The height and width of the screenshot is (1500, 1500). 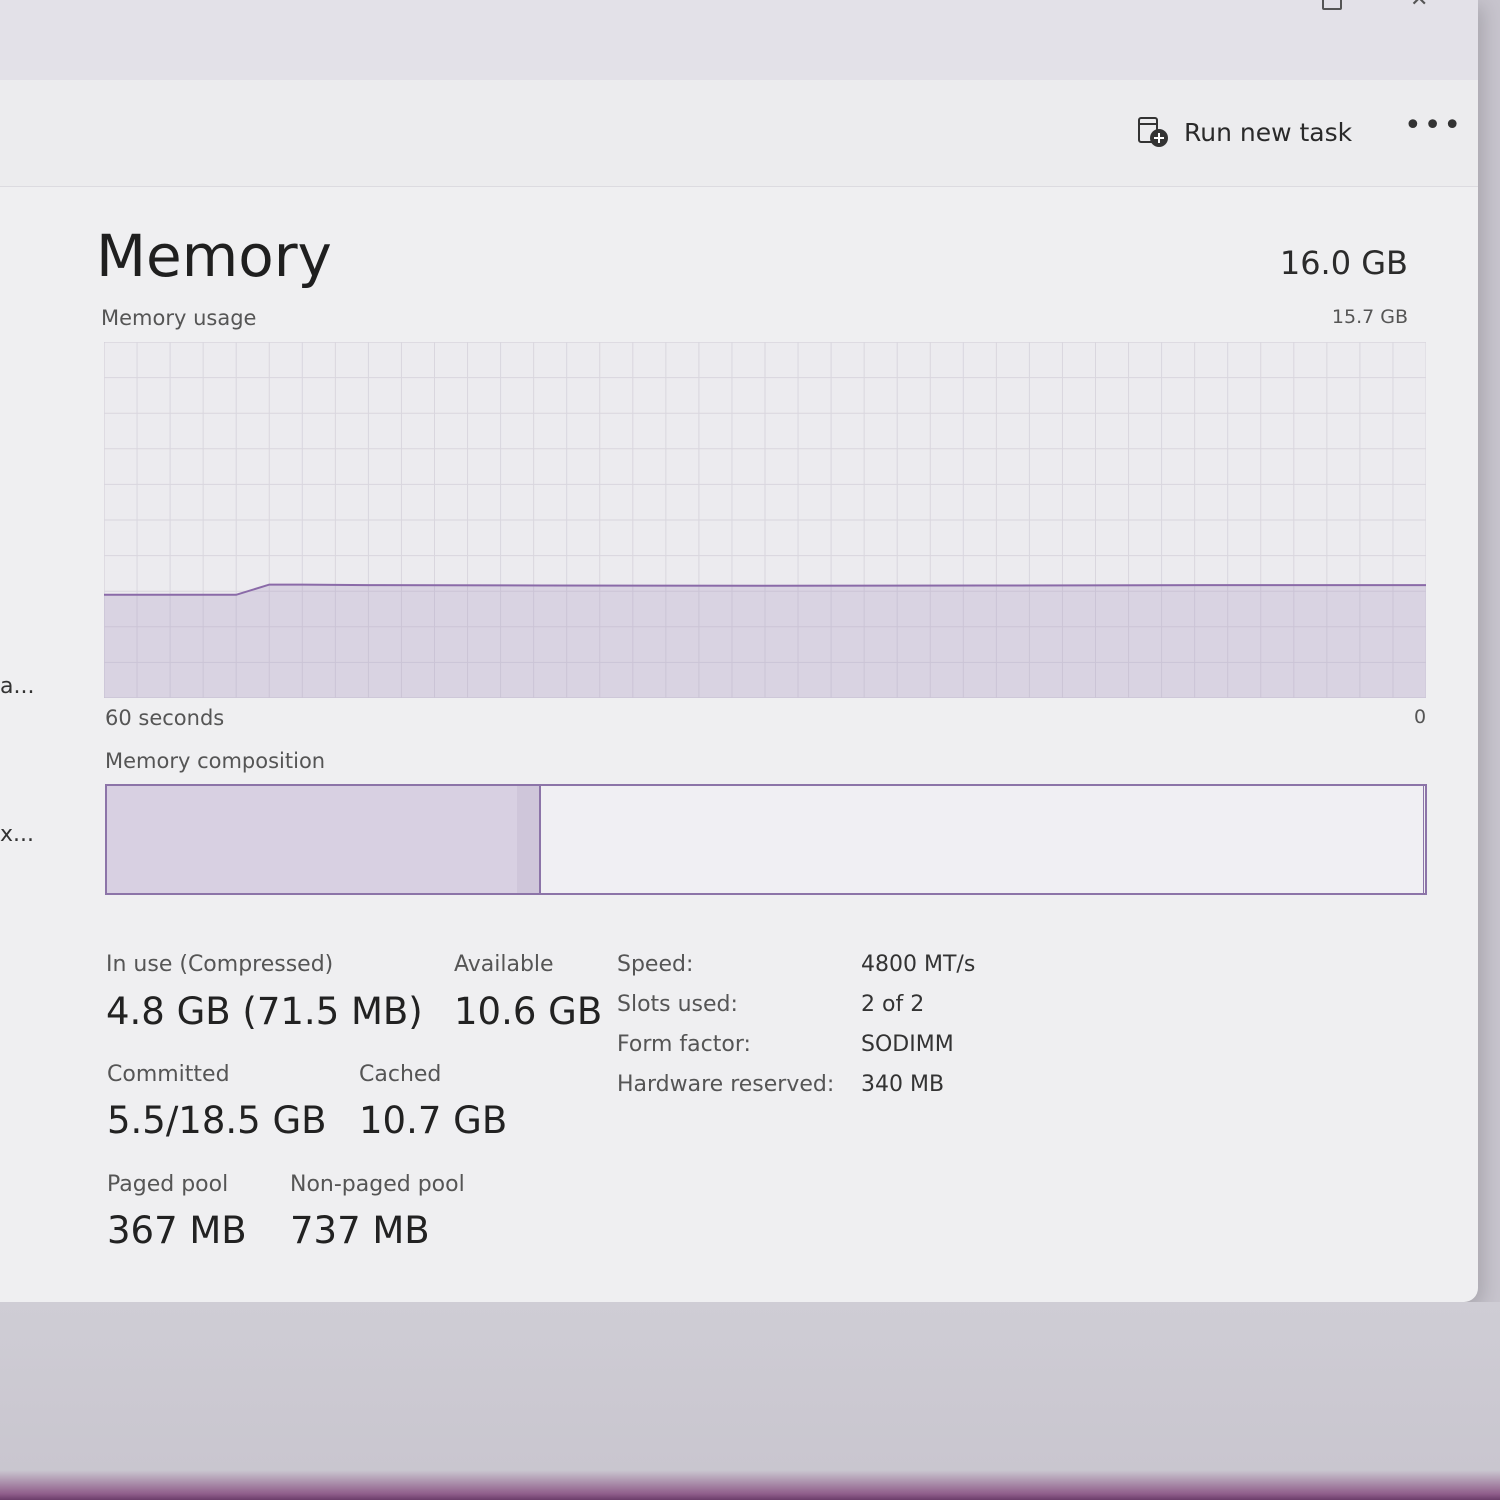 What do you see at coordinates (726, 1084) in the screenshot?
I see `hardware-reserved-label: Hardware reserved:` at bounding box center [726, 1084].